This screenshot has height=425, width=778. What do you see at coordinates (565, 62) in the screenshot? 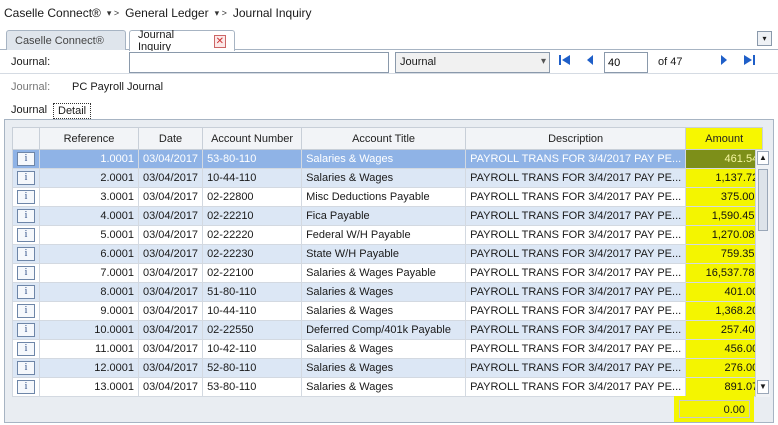
I see `first-page-icon` at bounding box center [565, 62].